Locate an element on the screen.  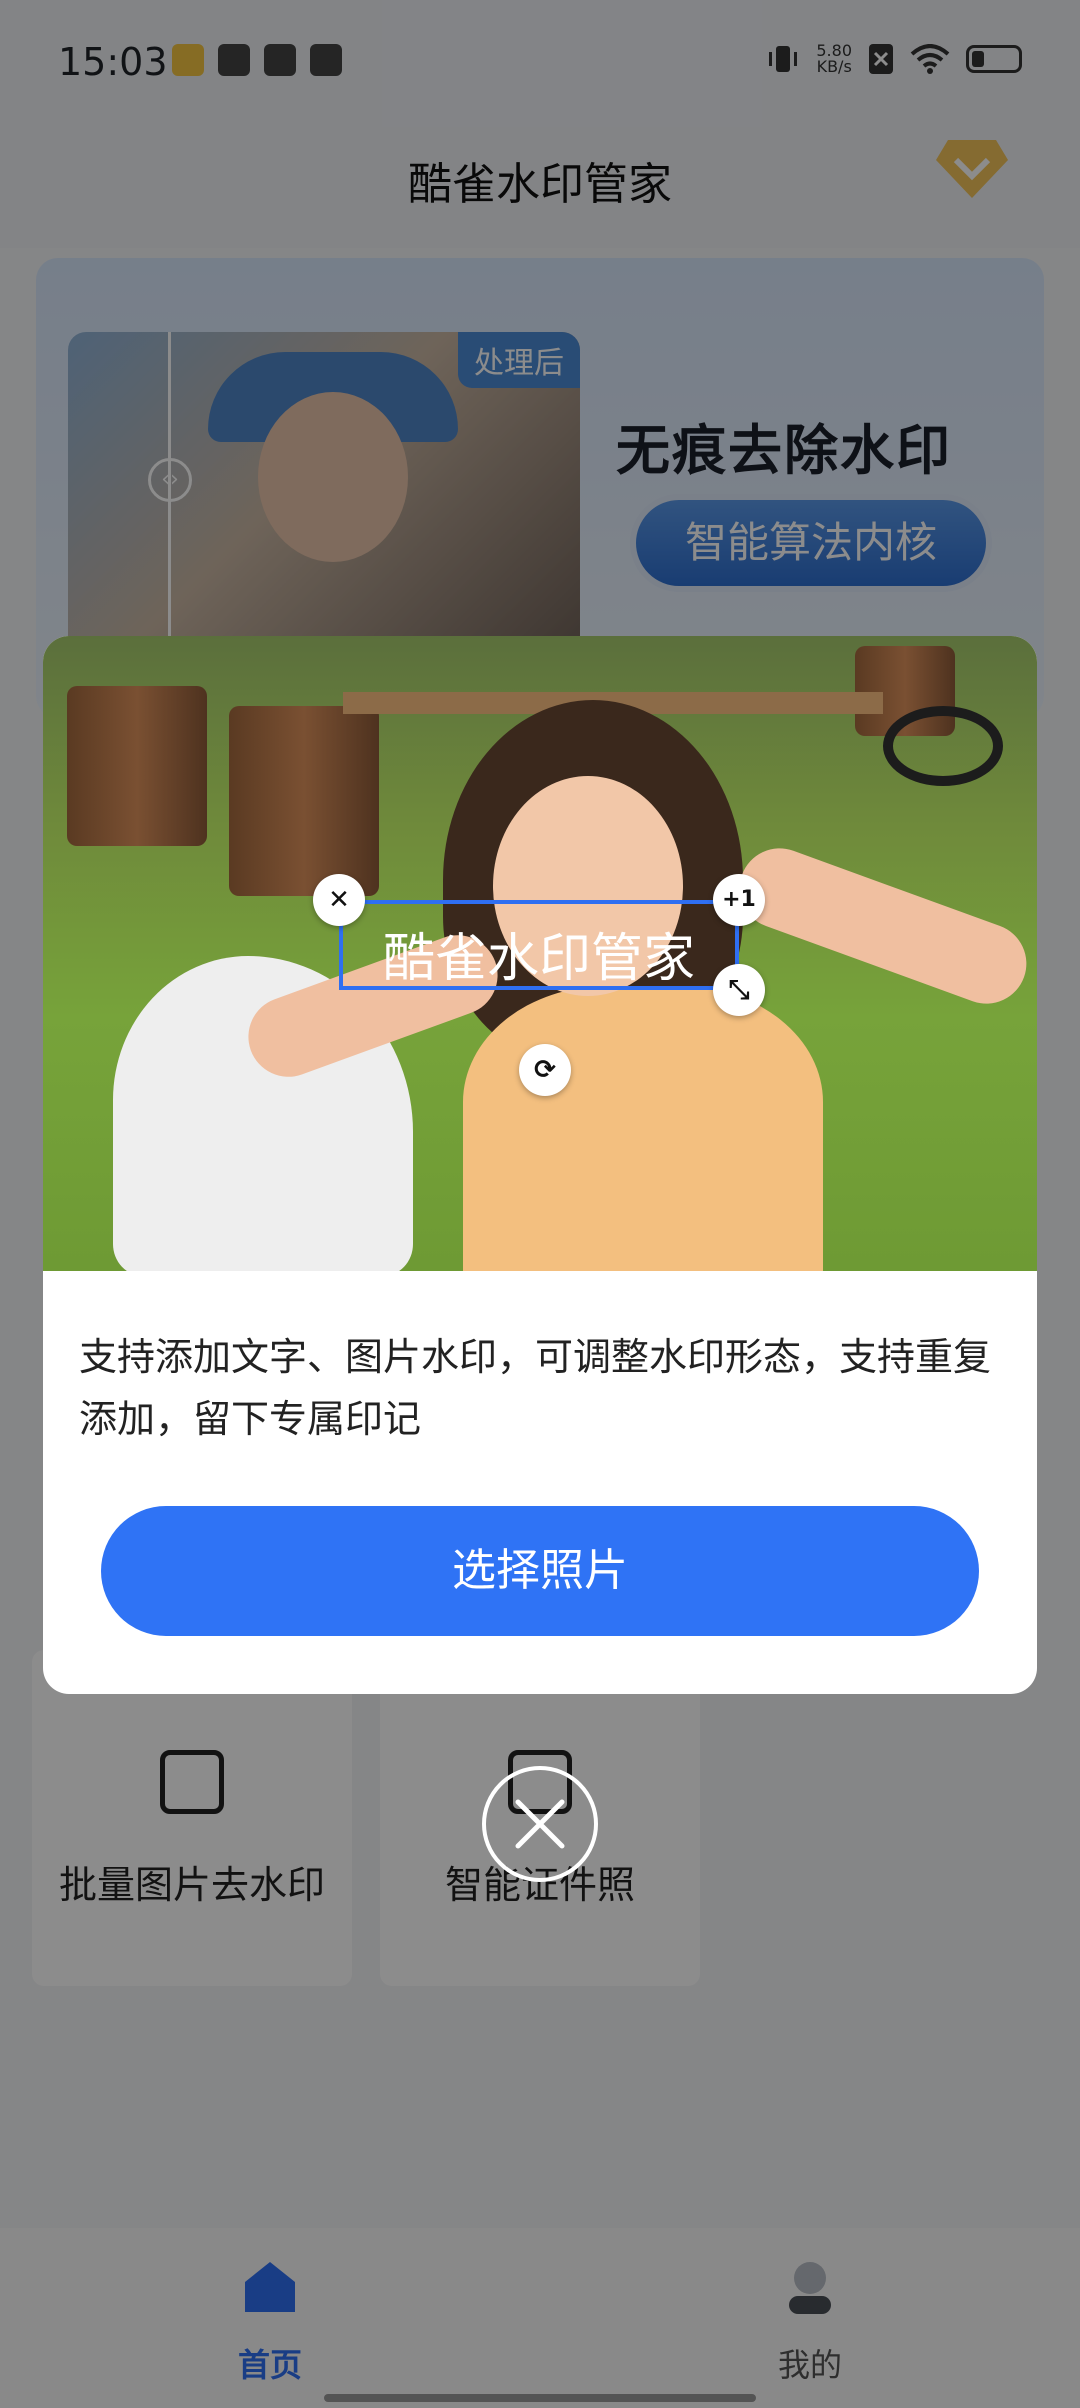
duplicate-watermark-icon: +1 is located at coordinates (739, 900).